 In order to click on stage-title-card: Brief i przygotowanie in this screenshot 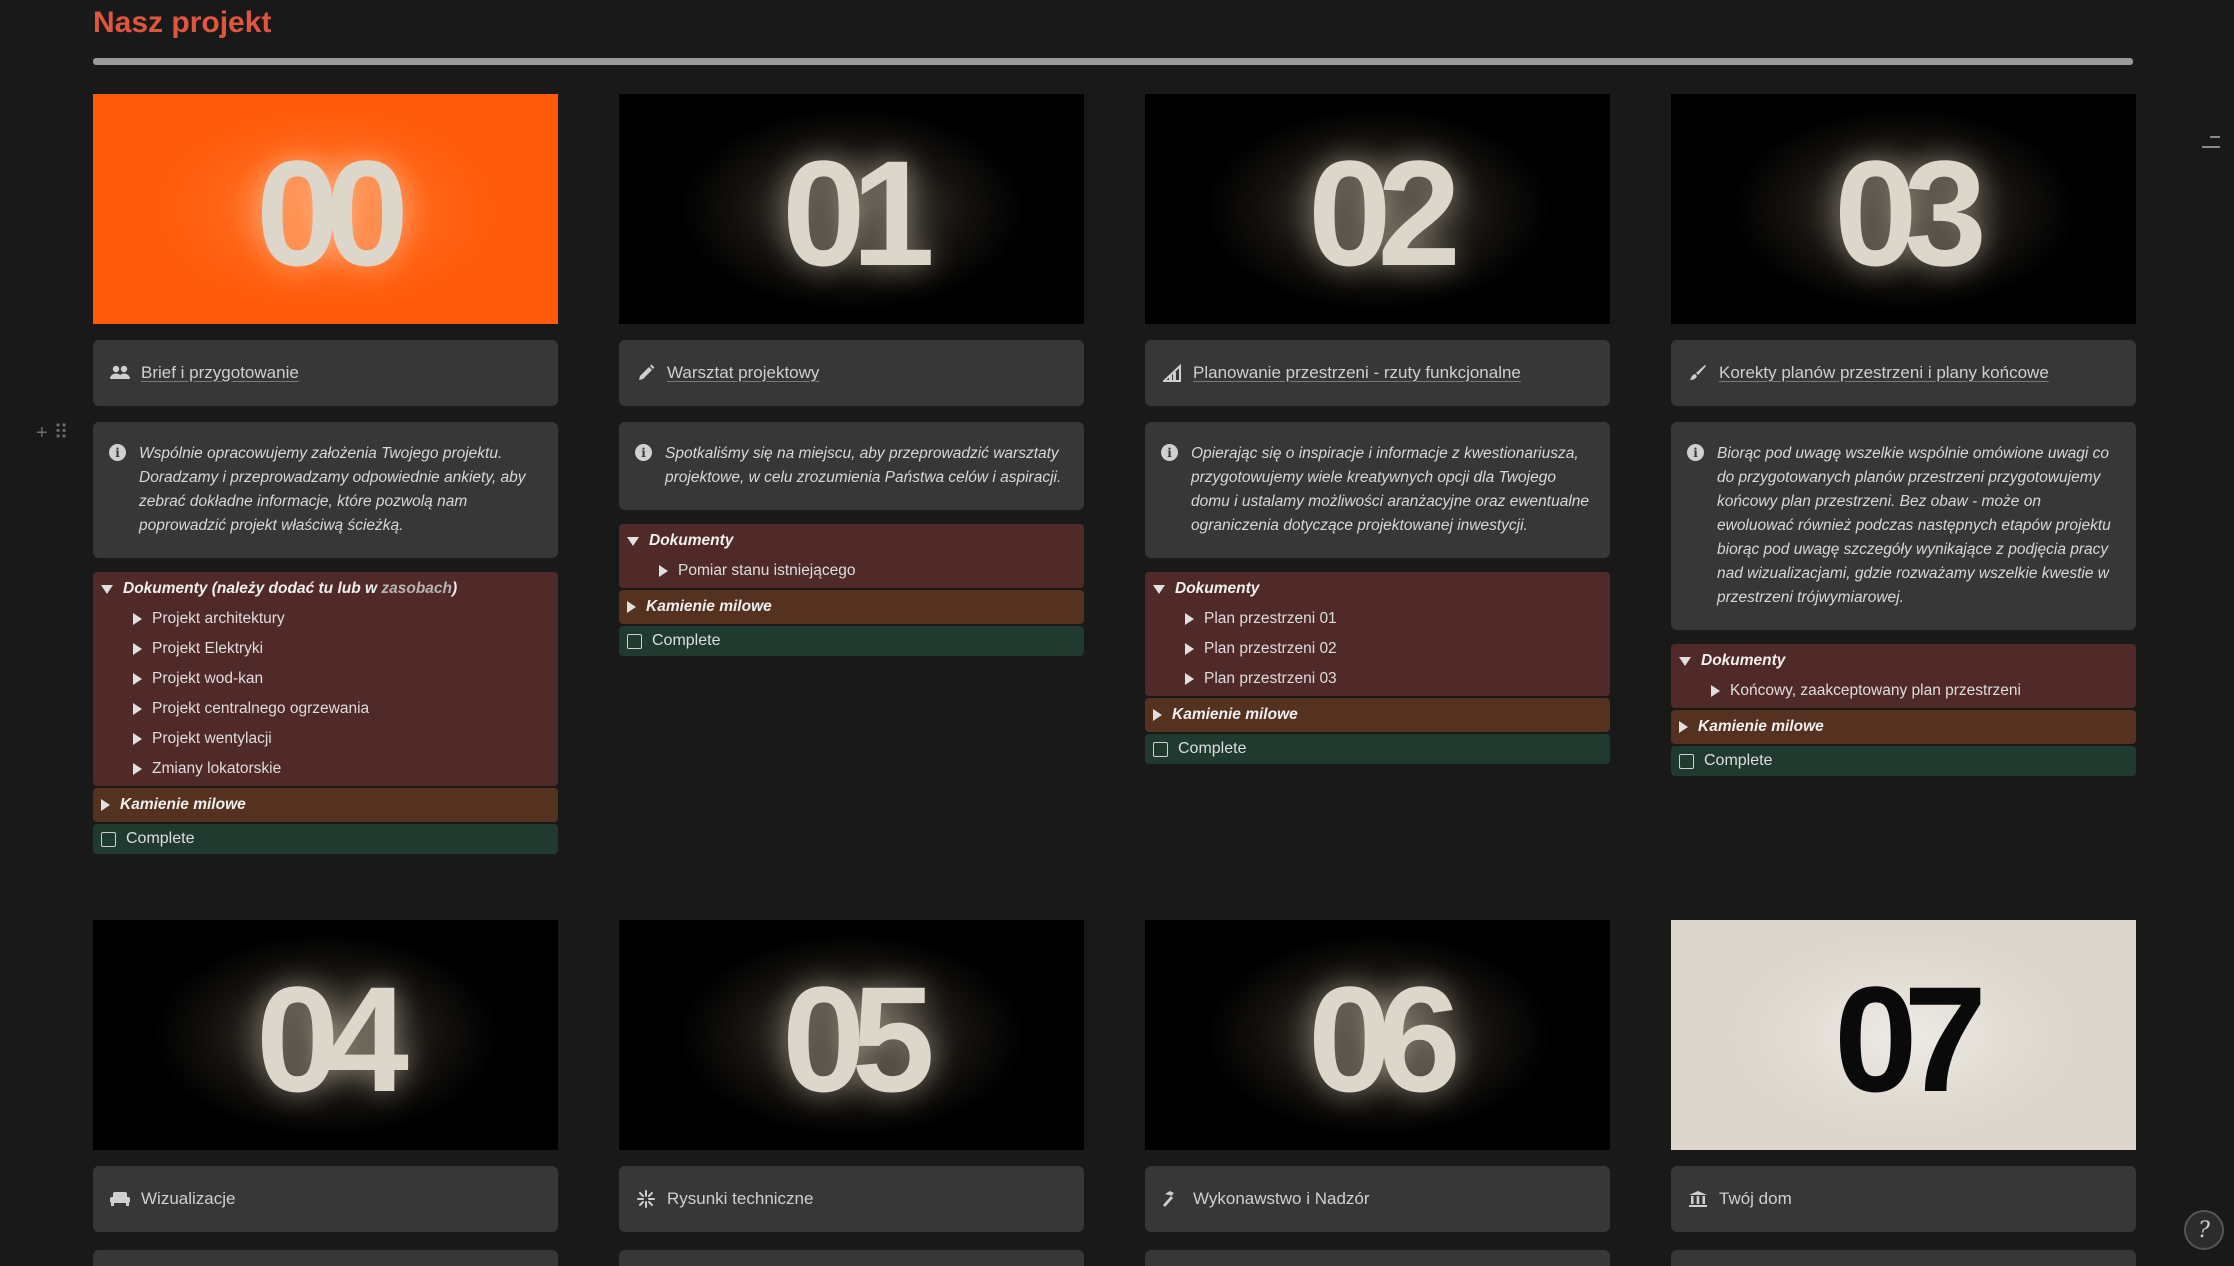, I will do `click(325, 373)`.